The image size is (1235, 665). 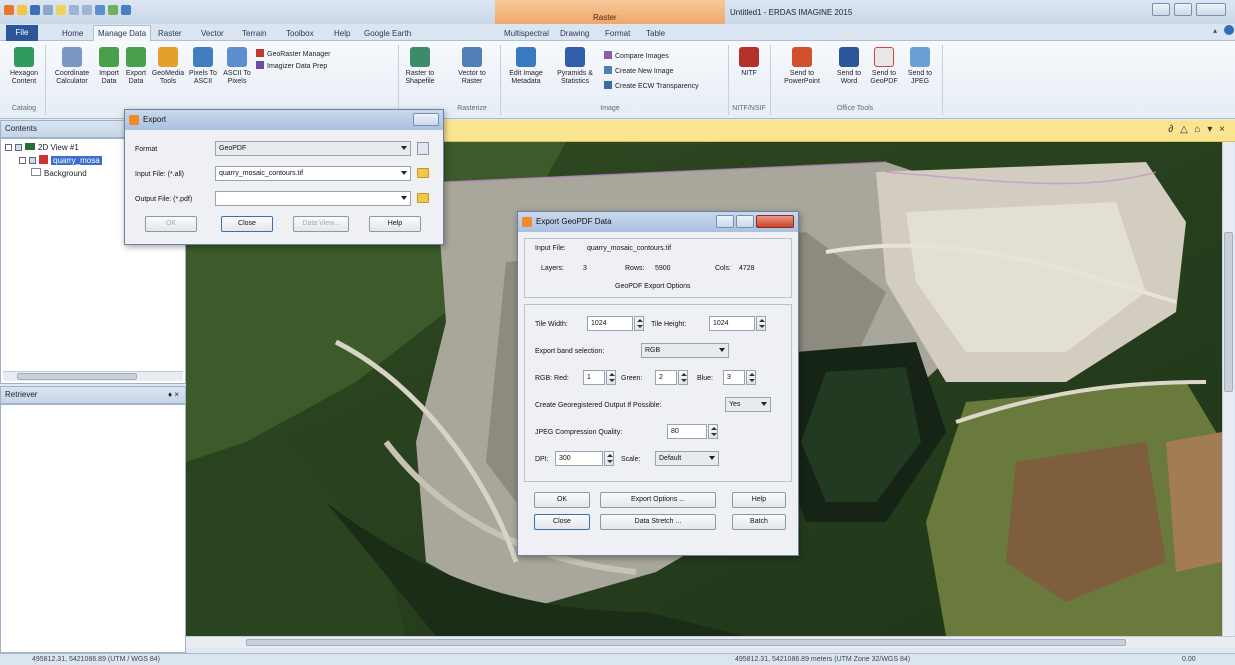 What do you see at coordinates (126, 10) in the screenshot?
I see `window-icon` at bounding box center [126, 10].